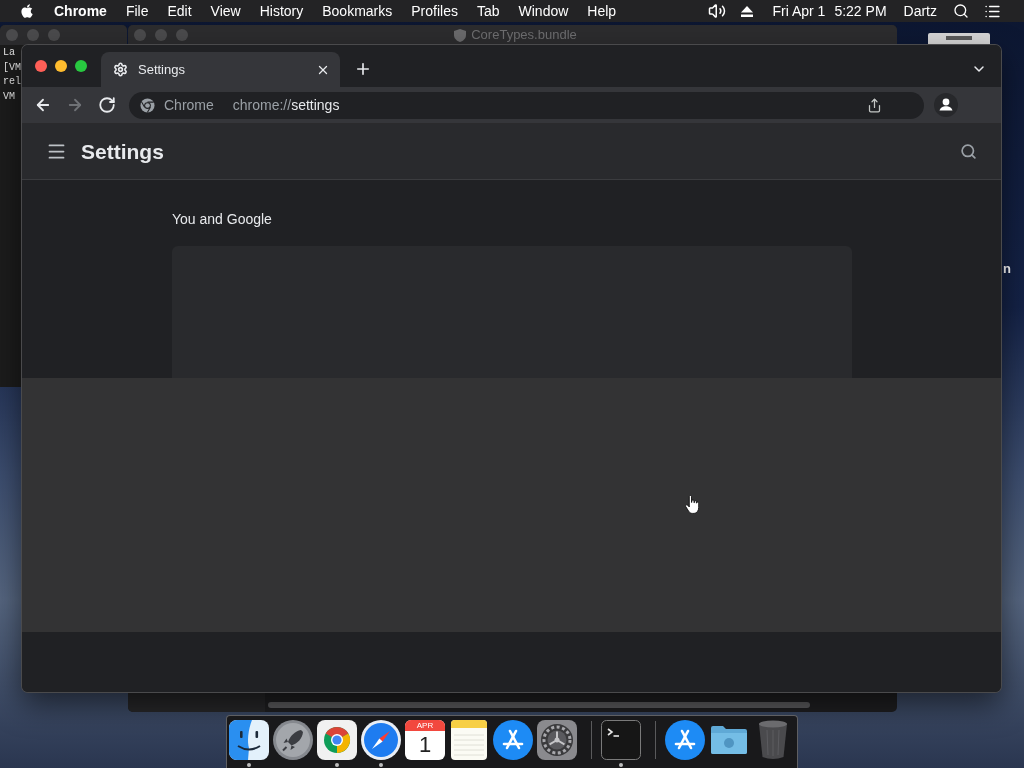  Describe the element at coordinates (920, 11) in the screenshot. I see `user-name: Dartz` at that location.